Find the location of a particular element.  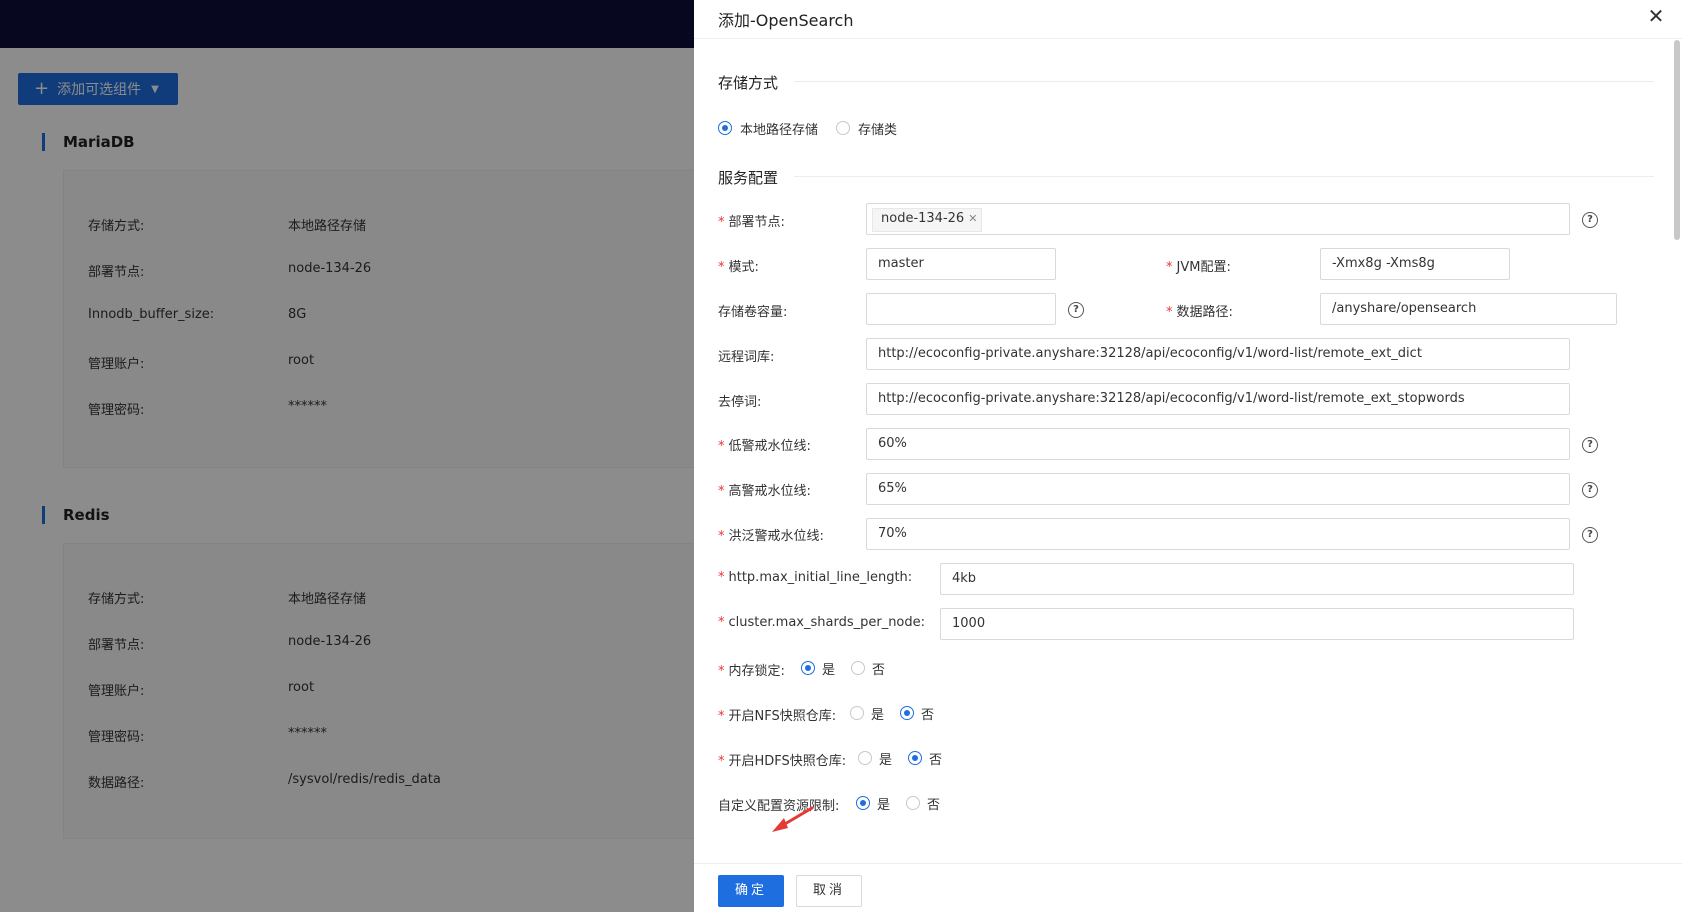

hdfs-yes-label: 是 is located at coordinates (885, 758).